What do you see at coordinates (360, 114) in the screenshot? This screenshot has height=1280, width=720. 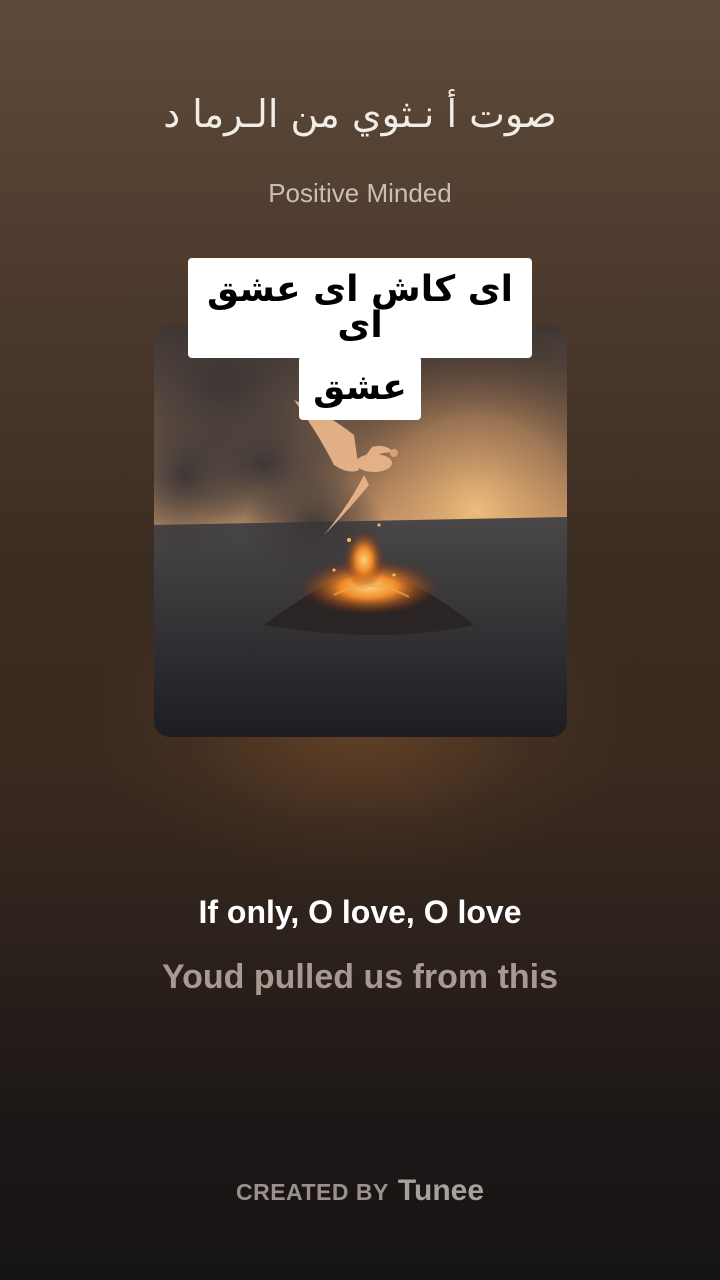 I see `song-title: صوت أ نـثوي من الـرما د` at bounding box center [360, 114].